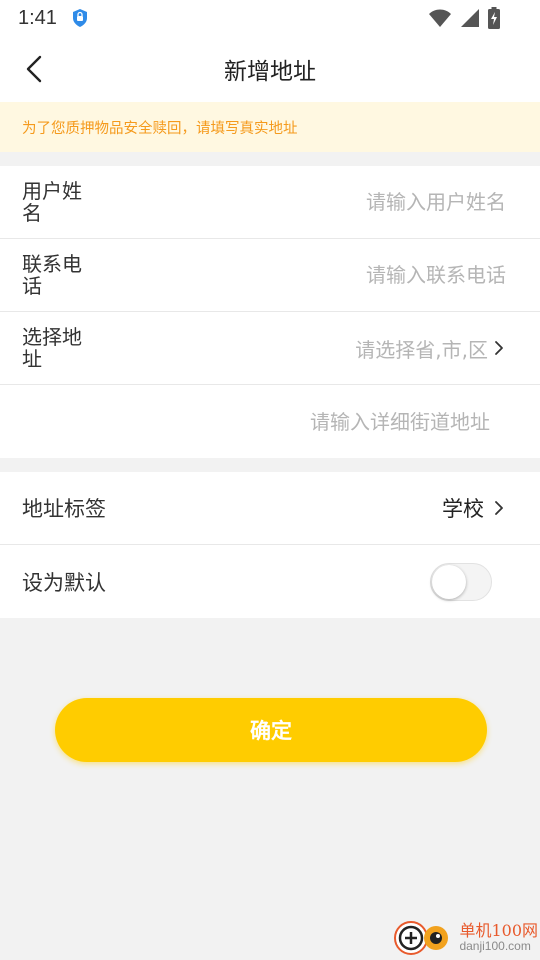  What do you see at coordinates (270, 72) in the screenshot?
I see `page-title: 新增地址` at bounding box center [270, 72].